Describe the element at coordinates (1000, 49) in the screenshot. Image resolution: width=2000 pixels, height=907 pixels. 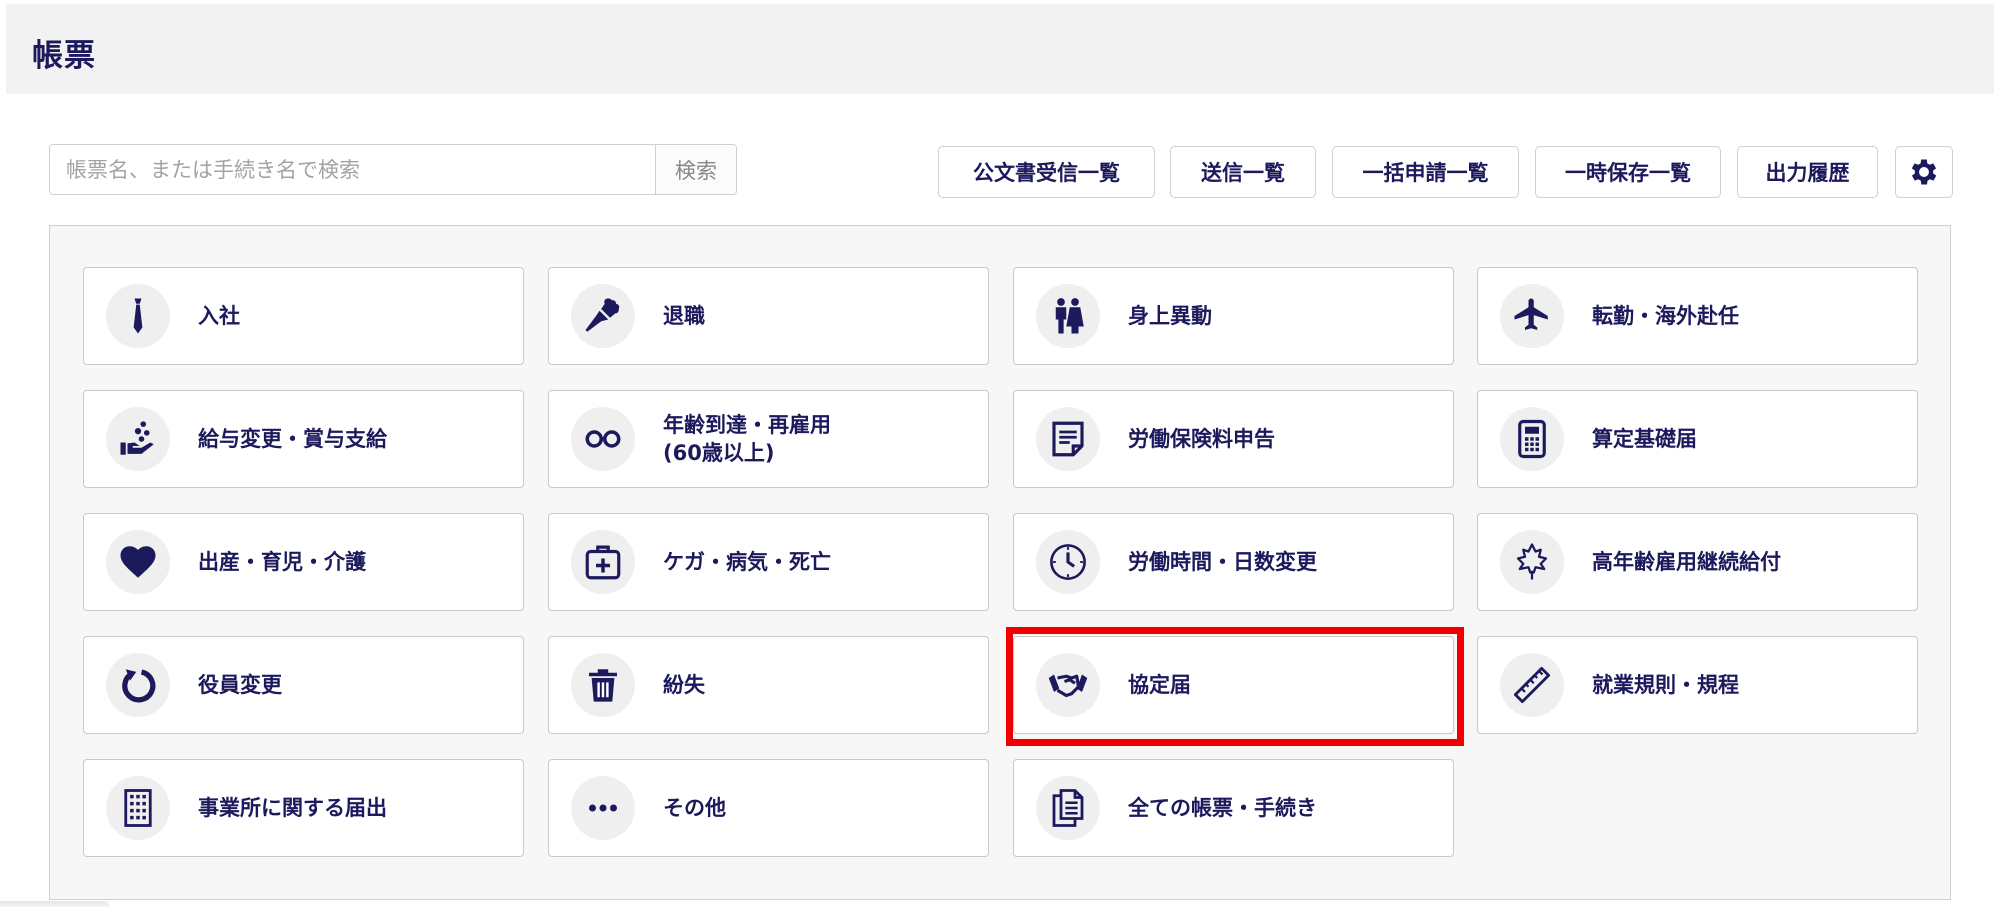
I see `page-header: 帳票` at that location.